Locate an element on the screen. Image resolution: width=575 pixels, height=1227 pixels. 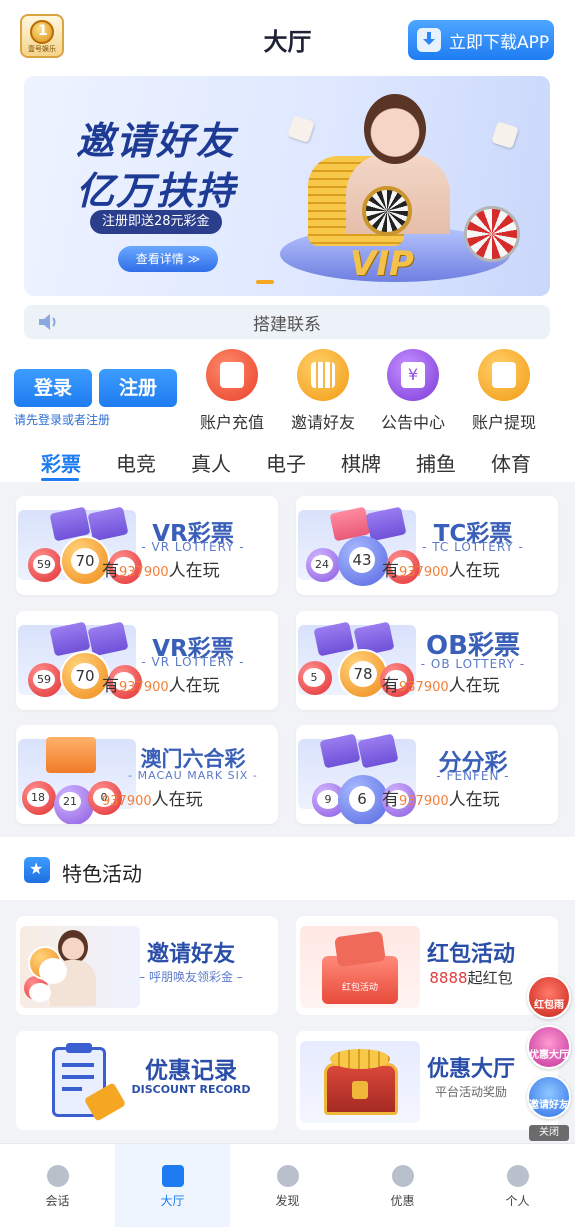
nav-label: 发现 is located at coordinates (287, 1201).